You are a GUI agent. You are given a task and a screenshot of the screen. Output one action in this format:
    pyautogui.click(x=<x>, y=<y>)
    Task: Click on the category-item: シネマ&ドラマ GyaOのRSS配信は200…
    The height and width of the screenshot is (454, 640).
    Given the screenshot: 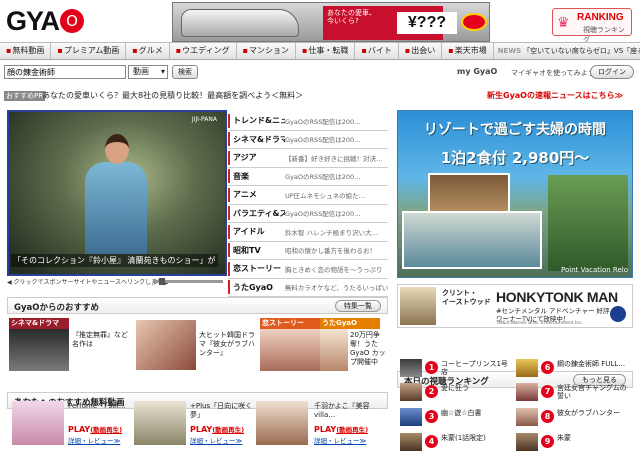 What is the action you would take?
    pyautogui.click(x=308, y=140)
    